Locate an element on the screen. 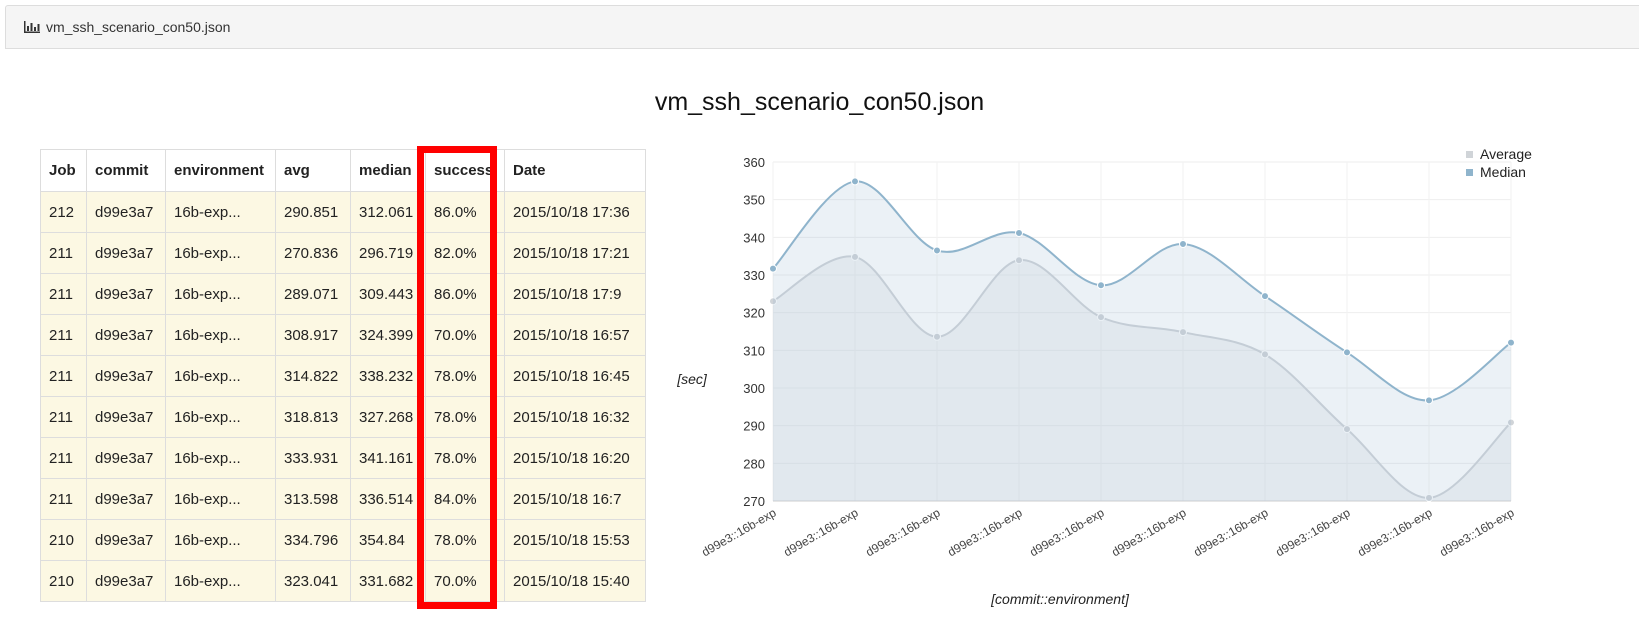 This screenshot has width=1639, height=640. cell-median: 296.719 is located at coordinates (388, 253).